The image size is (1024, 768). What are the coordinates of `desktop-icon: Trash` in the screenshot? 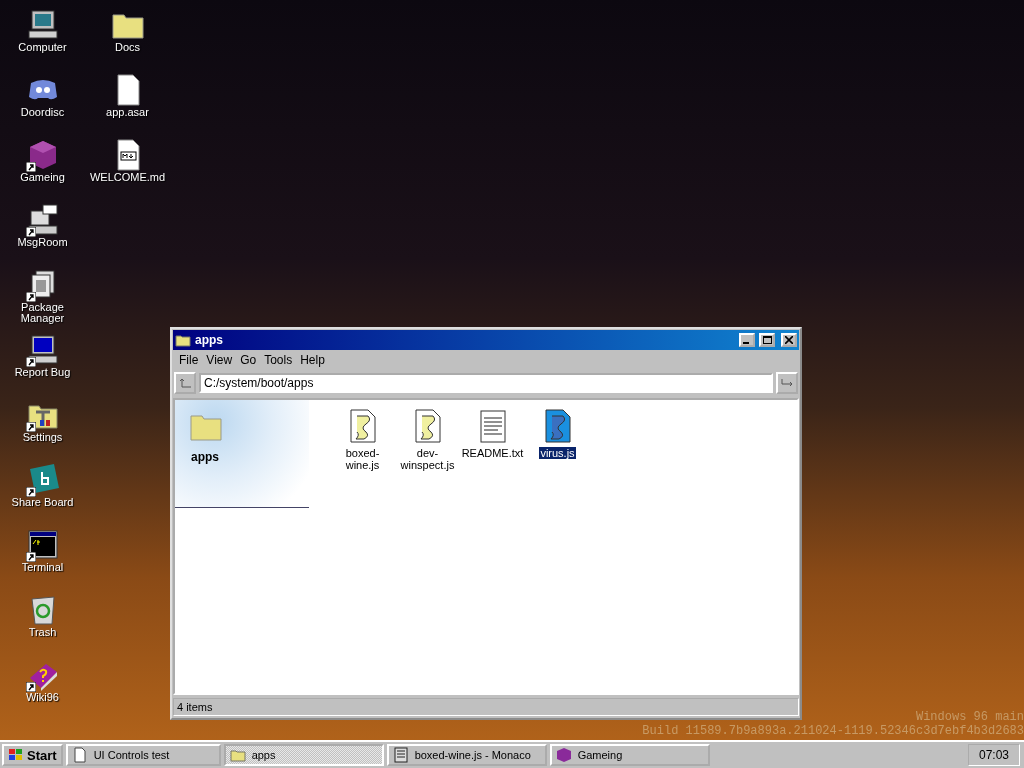 It's located at (42, 625).